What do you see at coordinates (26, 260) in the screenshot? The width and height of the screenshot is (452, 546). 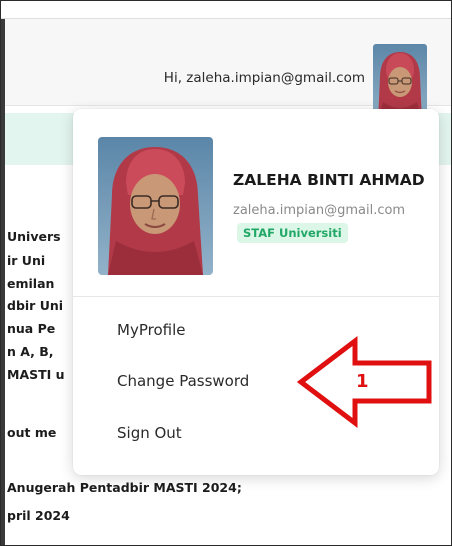 I see `background-text-line: ir Uni` at bounding box center [26, 260].